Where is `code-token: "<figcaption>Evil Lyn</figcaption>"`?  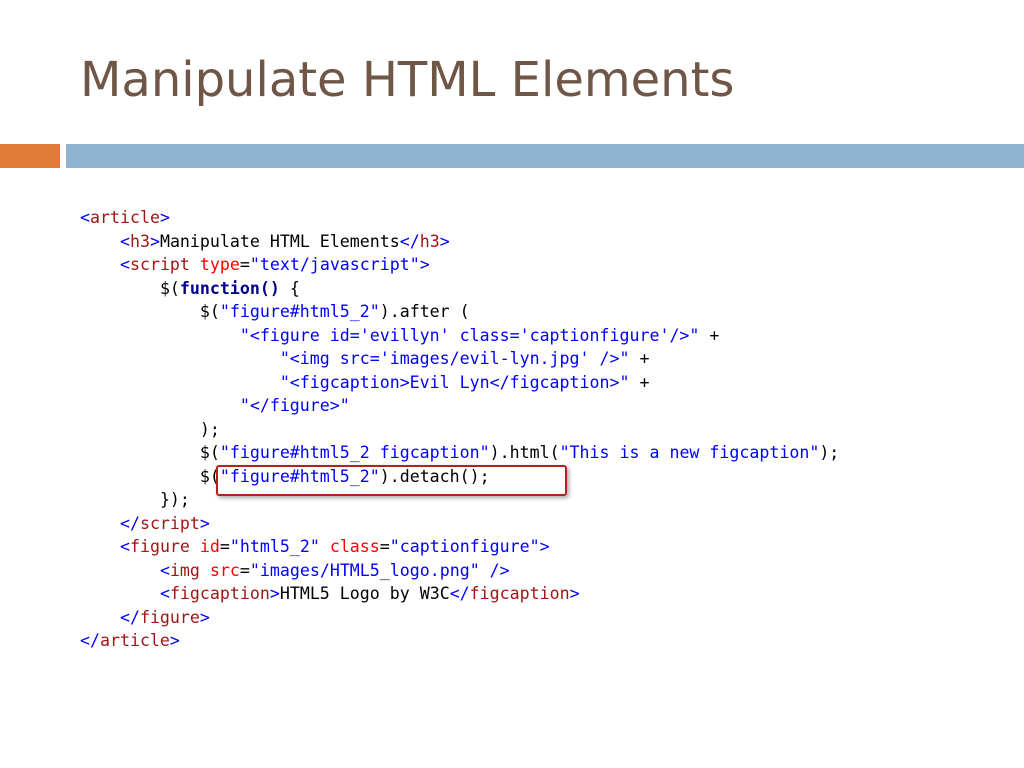 code-token: "<figcaption>Evil Lyn</figcaption>" is located at coordinates (454, 382).